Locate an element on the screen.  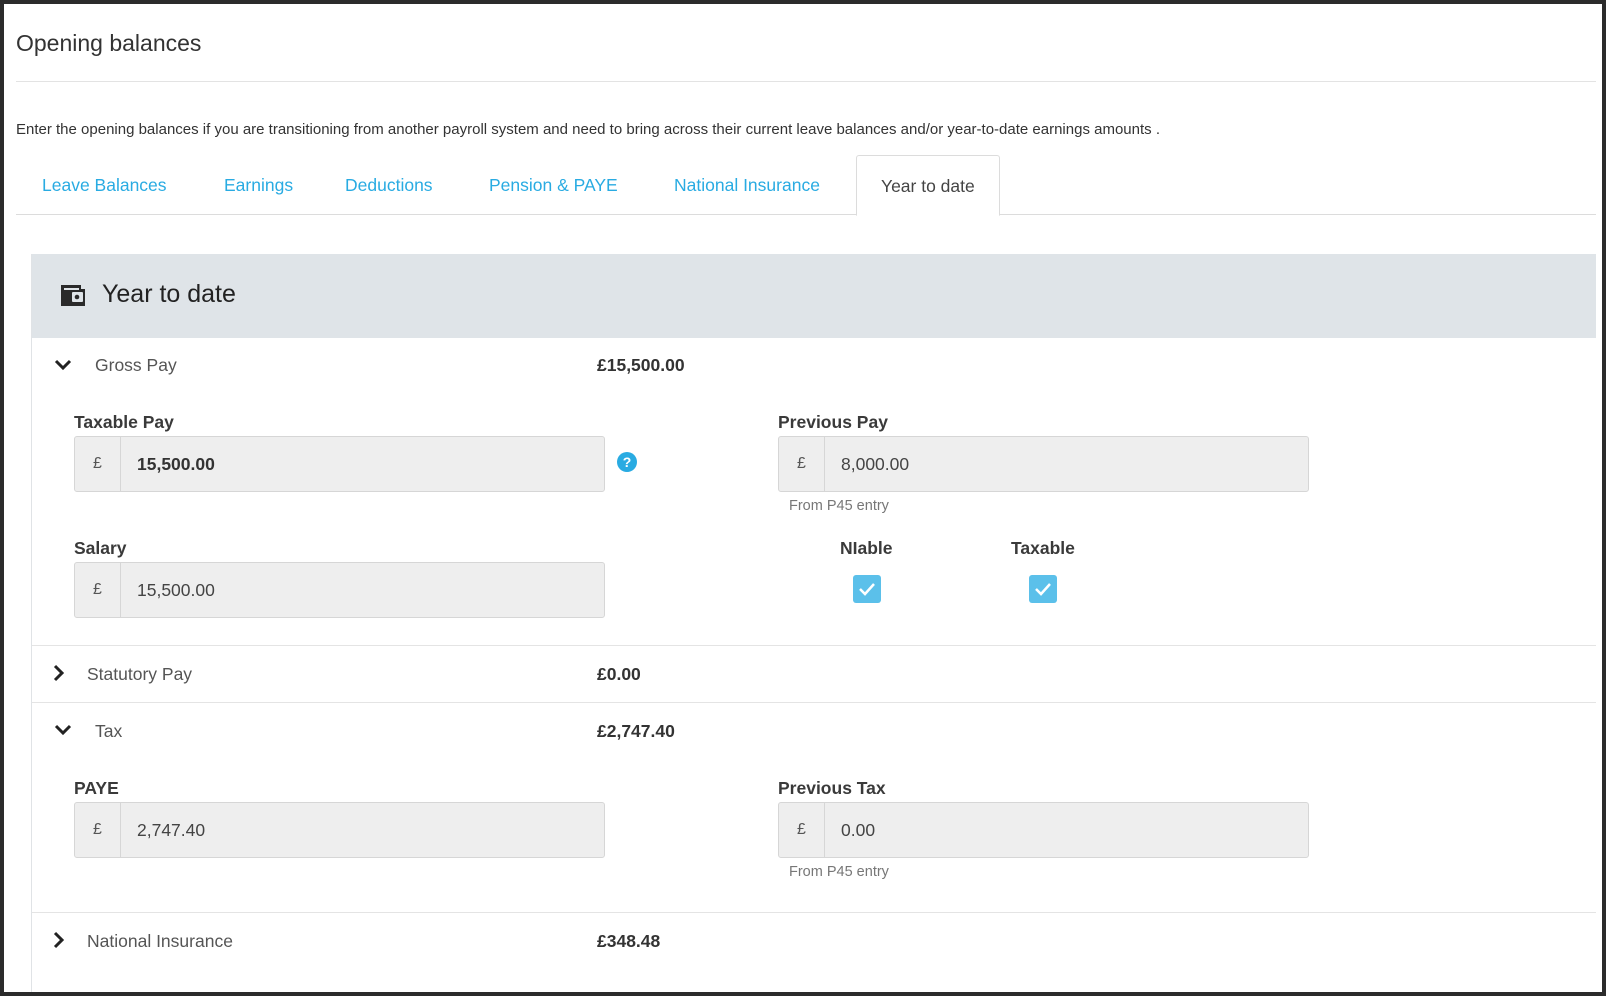
previous-pay-field: £ 8,000.00 is located at coordinates (1043, 464).